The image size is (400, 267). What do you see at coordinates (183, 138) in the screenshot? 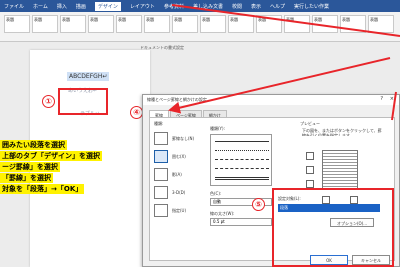
I see `setting-none-label: 罫線なし(N)` at bounding box center [183, 138].